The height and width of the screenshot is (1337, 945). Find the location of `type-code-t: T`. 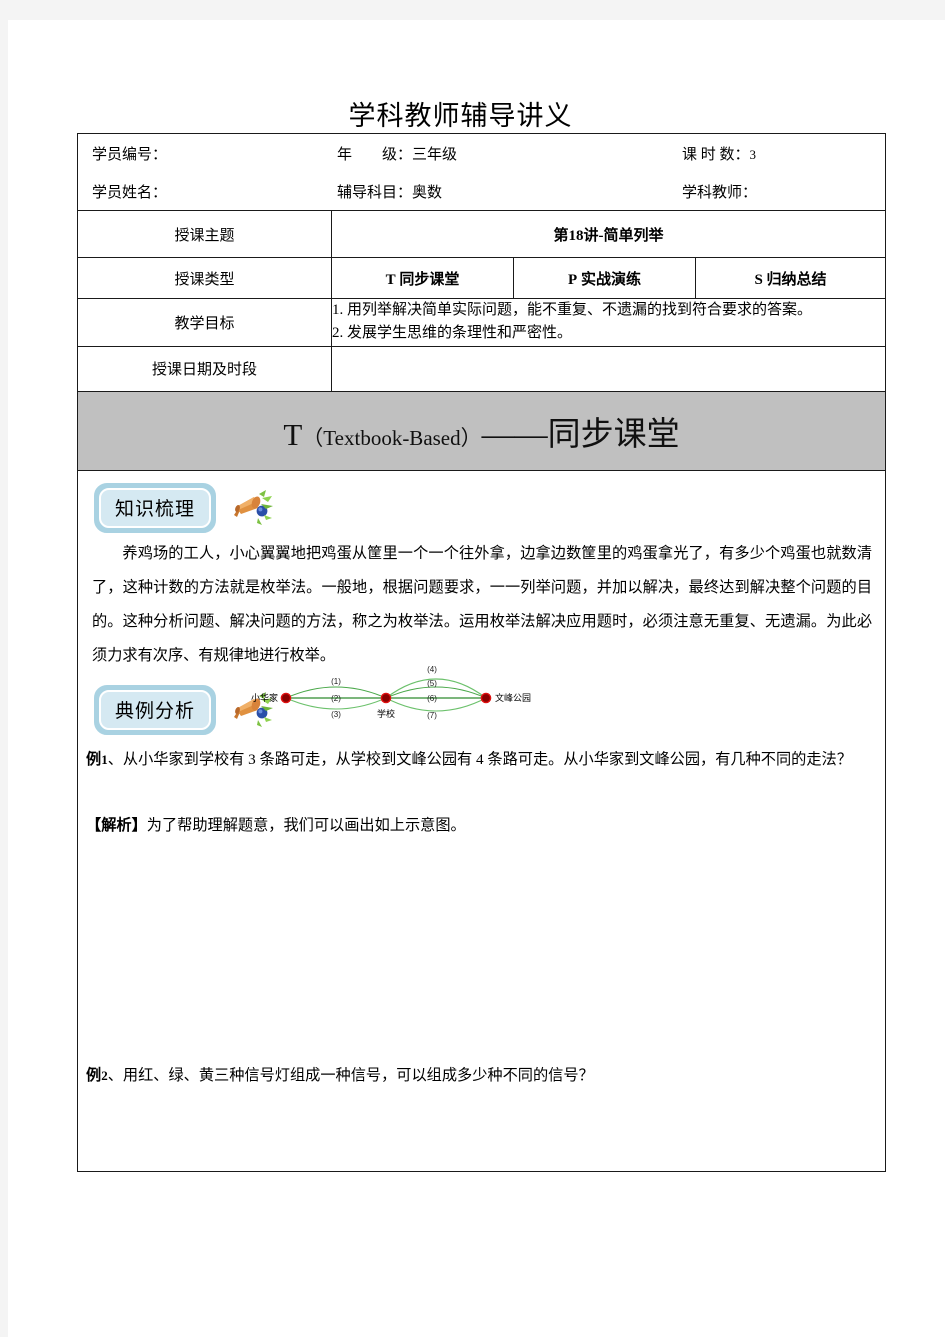

type-code-t: T is located at coordinates (390, 279).